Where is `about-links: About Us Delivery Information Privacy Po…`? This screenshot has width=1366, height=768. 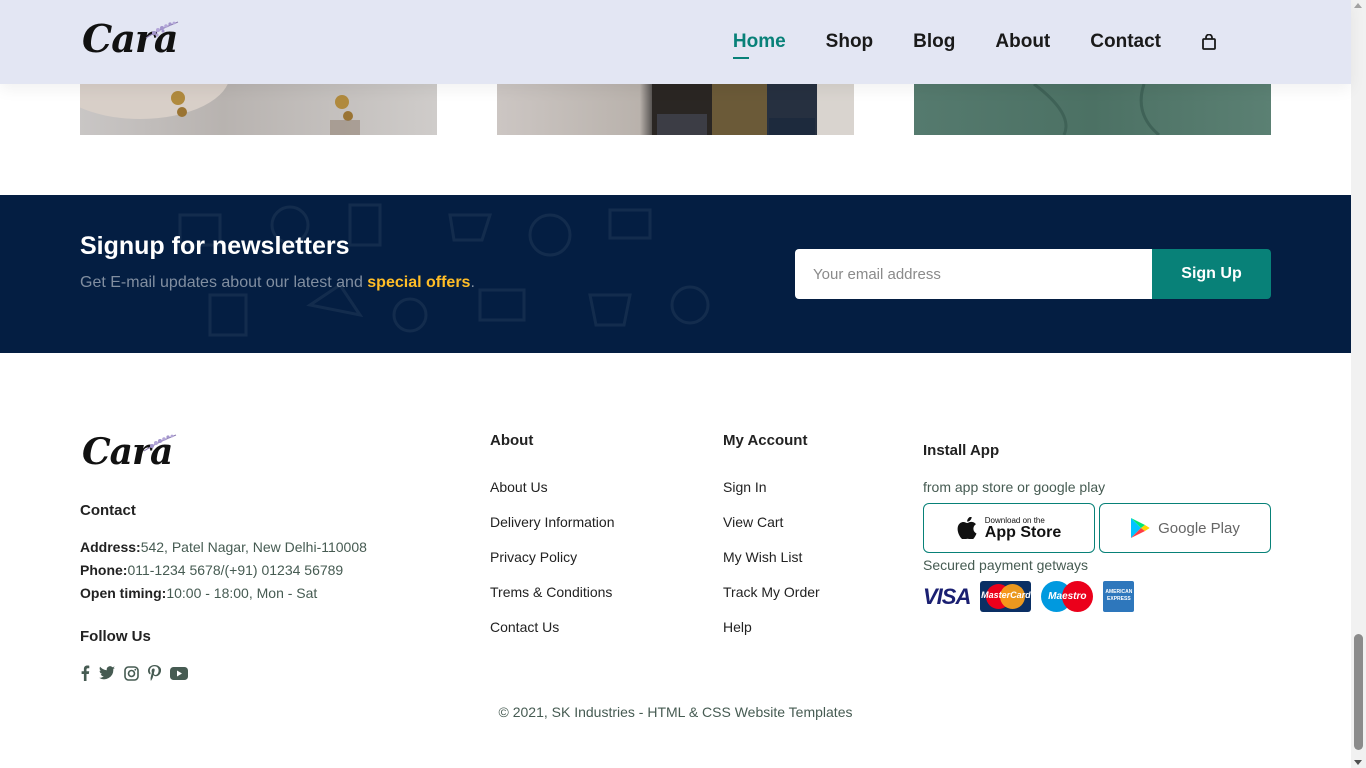 about-links: About Us Delivery Information Privacy Po… is located at coordinates (552, 565).